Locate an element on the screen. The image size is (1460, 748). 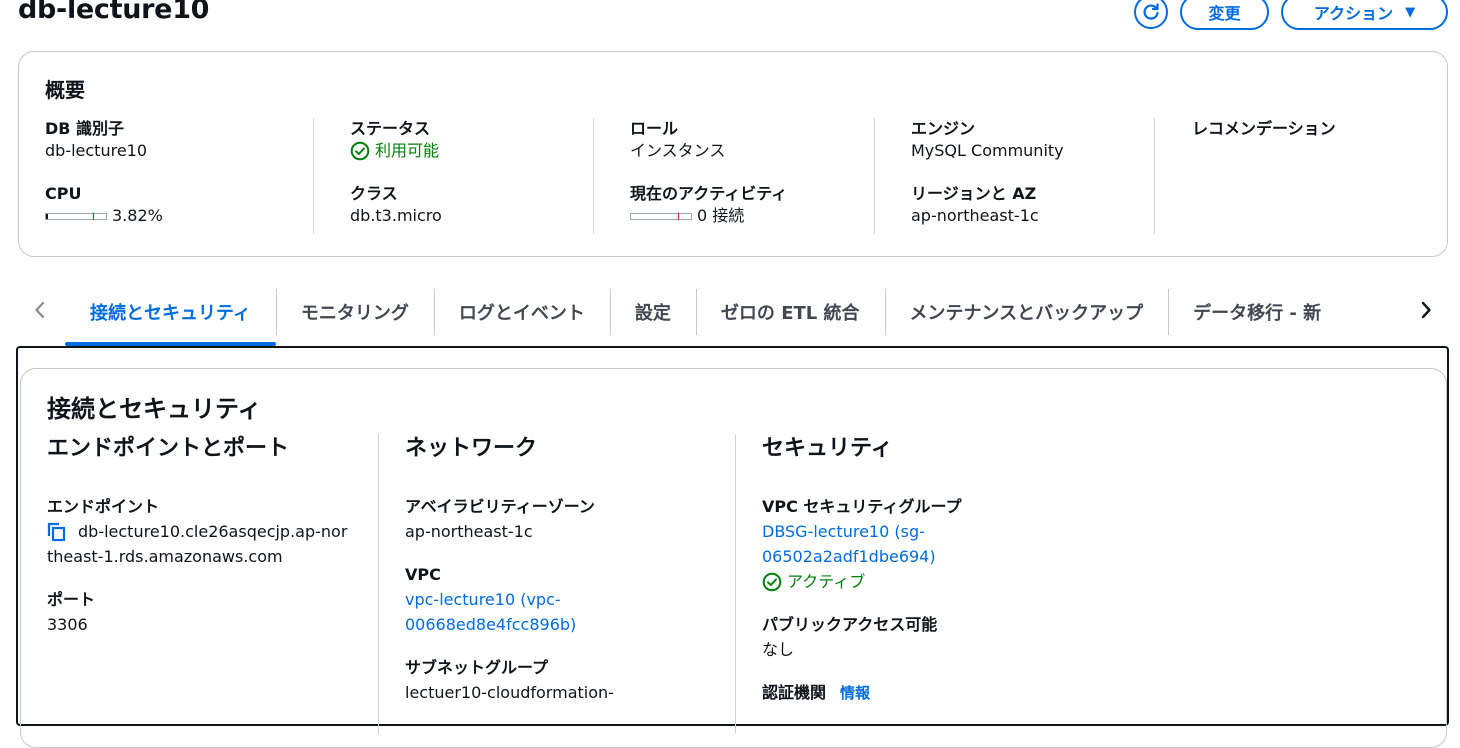
activity-label: 現在のアクティビティ is located at coordinates (709, 193).